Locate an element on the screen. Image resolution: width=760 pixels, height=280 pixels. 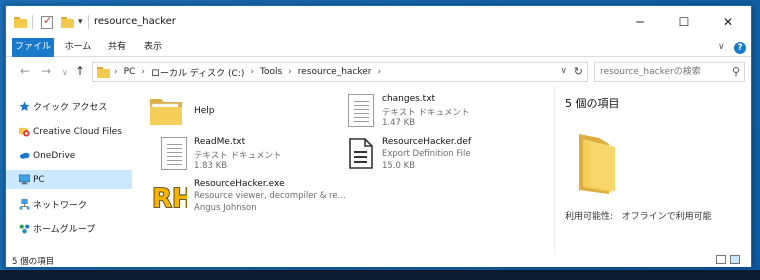
search-box: ⚲ is located at coordinates (669, 72).